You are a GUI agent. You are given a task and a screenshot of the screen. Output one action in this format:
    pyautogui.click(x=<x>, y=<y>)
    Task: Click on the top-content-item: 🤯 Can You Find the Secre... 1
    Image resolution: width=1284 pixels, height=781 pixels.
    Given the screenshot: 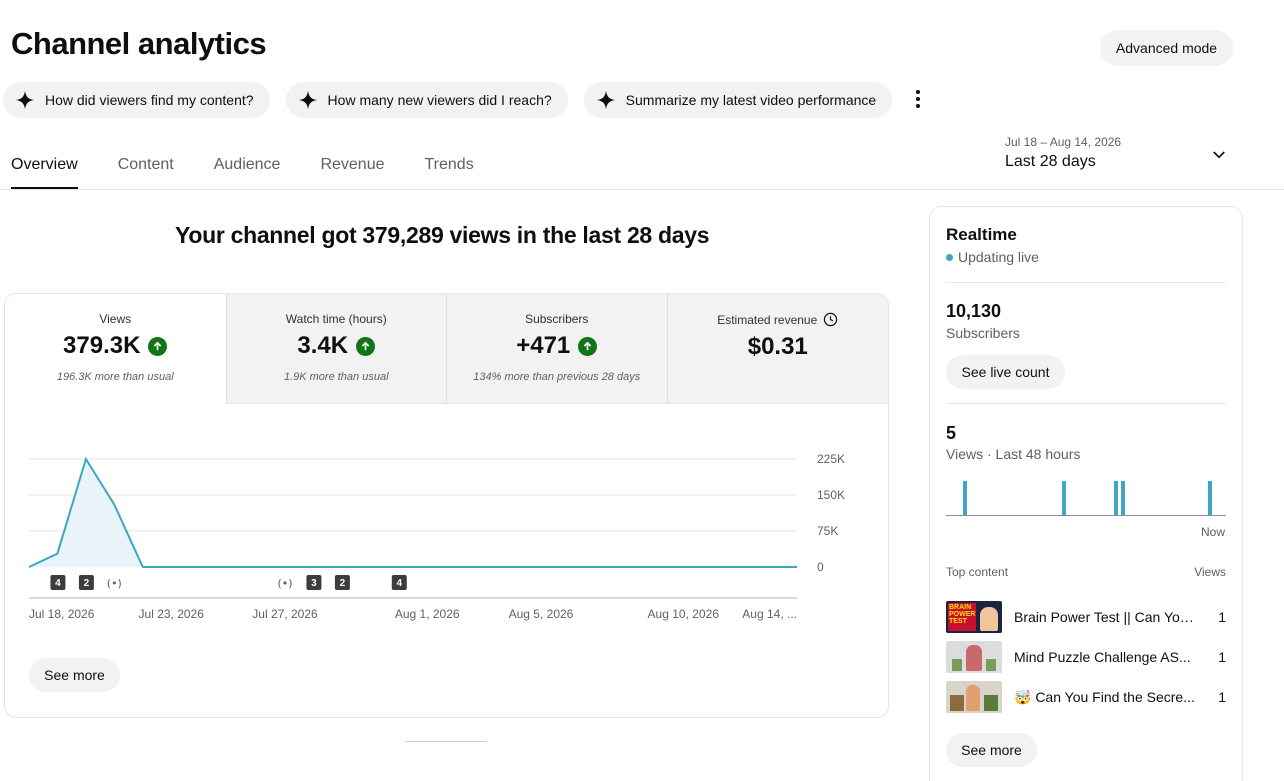 What is the action you would take?
    pyautogui.click(x=1086, y=697)
    